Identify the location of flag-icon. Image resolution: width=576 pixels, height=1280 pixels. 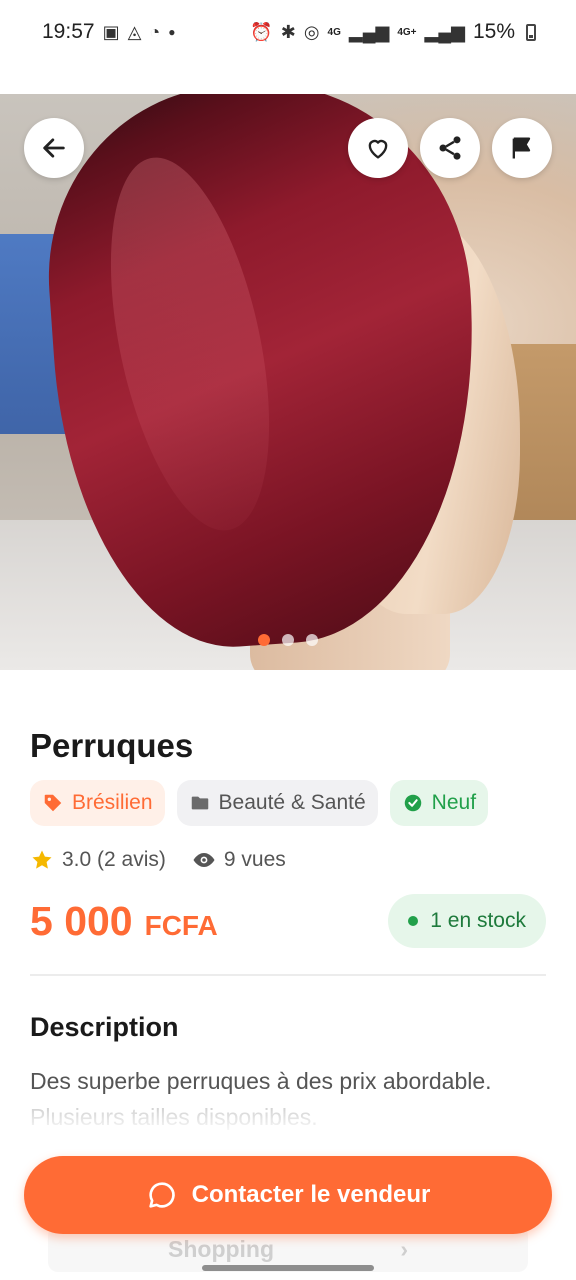
(521, 148).